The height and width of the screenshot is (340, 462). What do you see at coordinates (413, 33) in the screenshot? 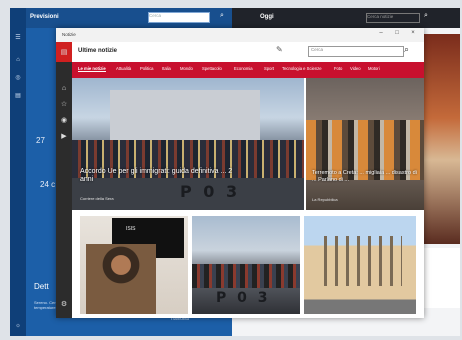
I see `close-button: ×` at bounding box center [413, 33].